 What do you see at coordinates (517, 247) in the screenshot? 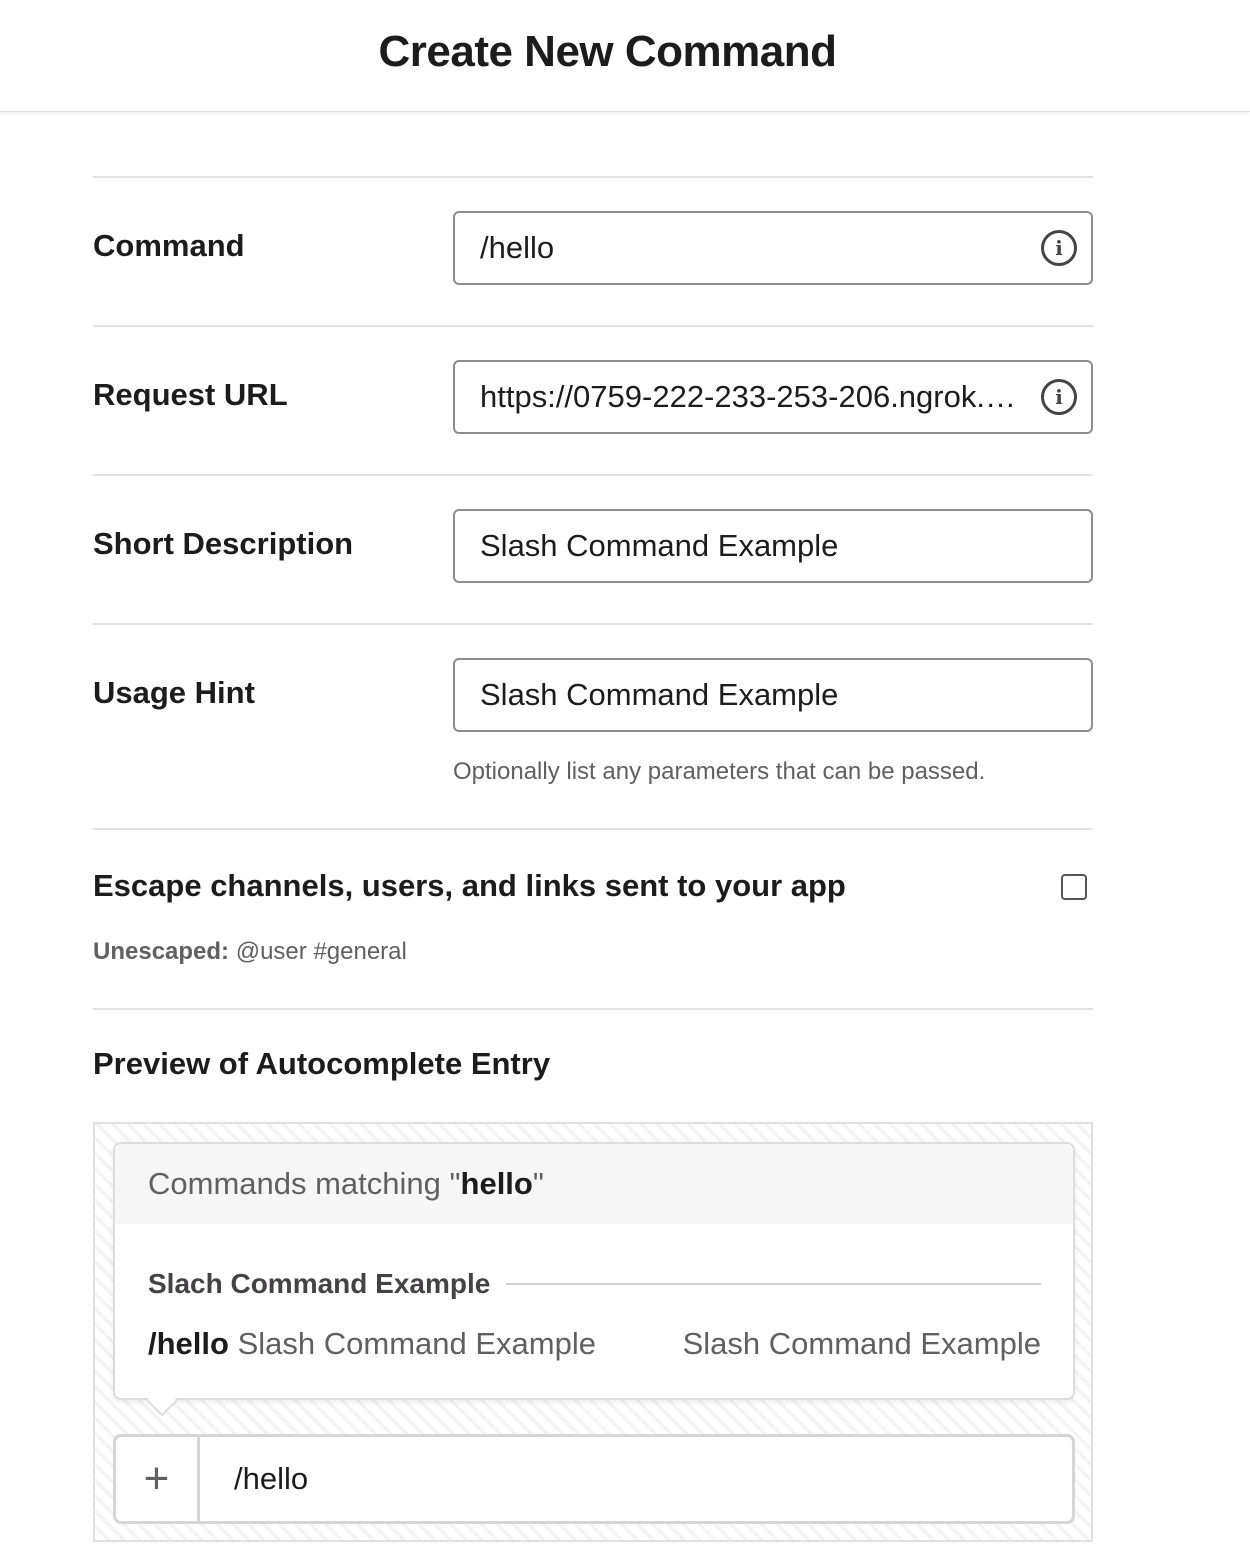
I see `command-input-value: /hello` at bounding box center [517, 247].